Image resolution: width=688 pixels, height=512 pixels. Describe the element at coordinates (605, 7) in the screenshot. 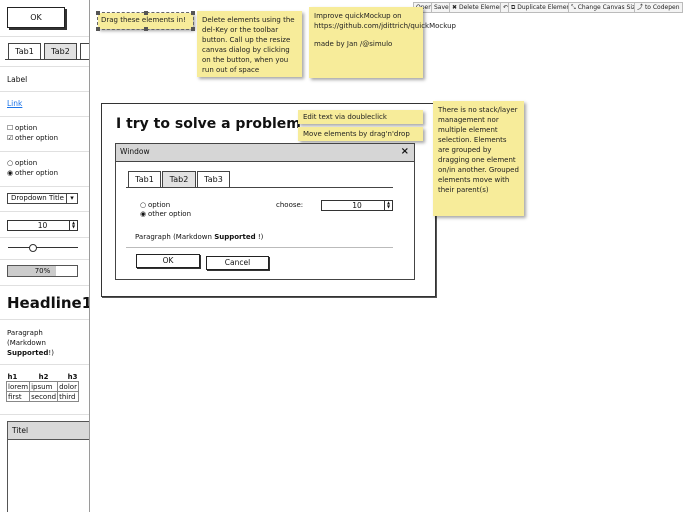

I see `change-canvas-size-button: ⤡ Change Canvas Size` at that location.